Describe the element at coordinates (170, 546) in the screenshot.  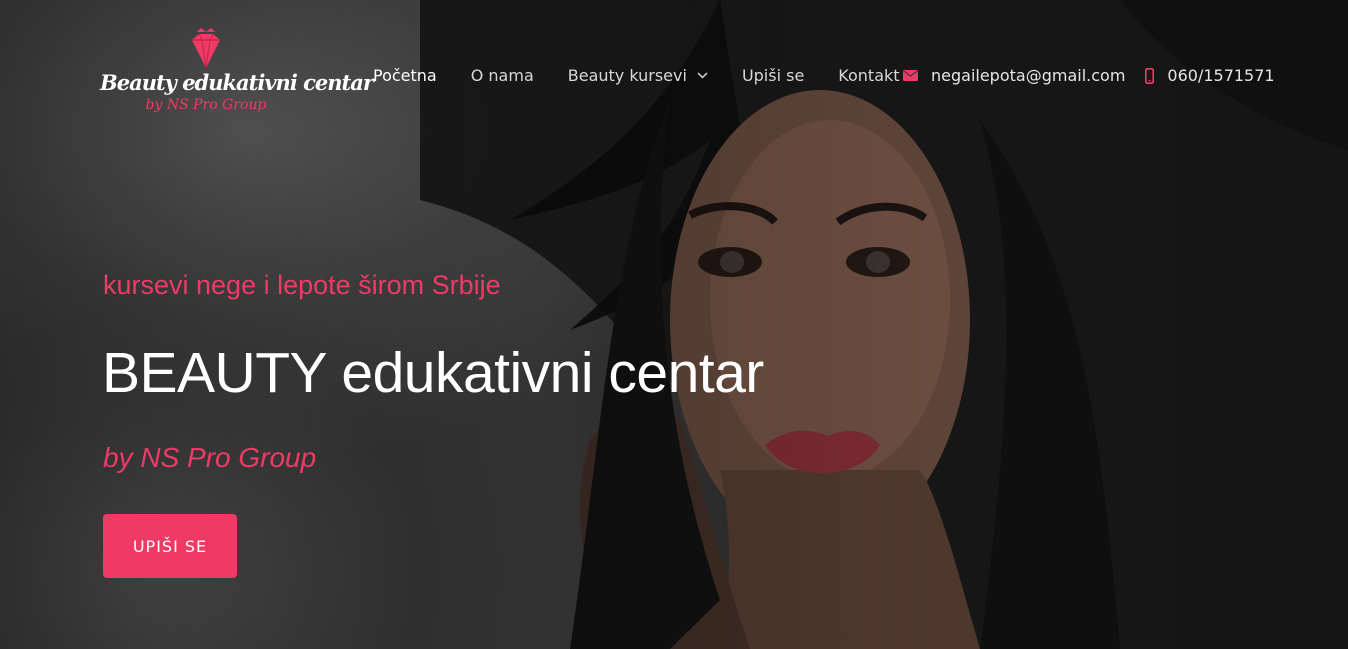
I see `enroll-button: UPIŠI SE` at that location.